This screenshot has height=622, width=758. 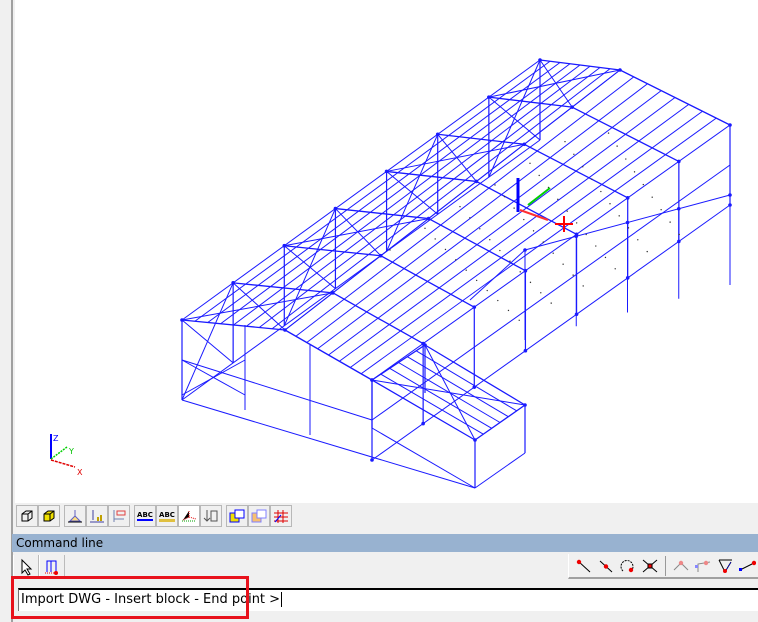 What do you see at coordinates (237, 516) in the screenshot?
I see `table-view-icon` at bounding box center [237, 516].